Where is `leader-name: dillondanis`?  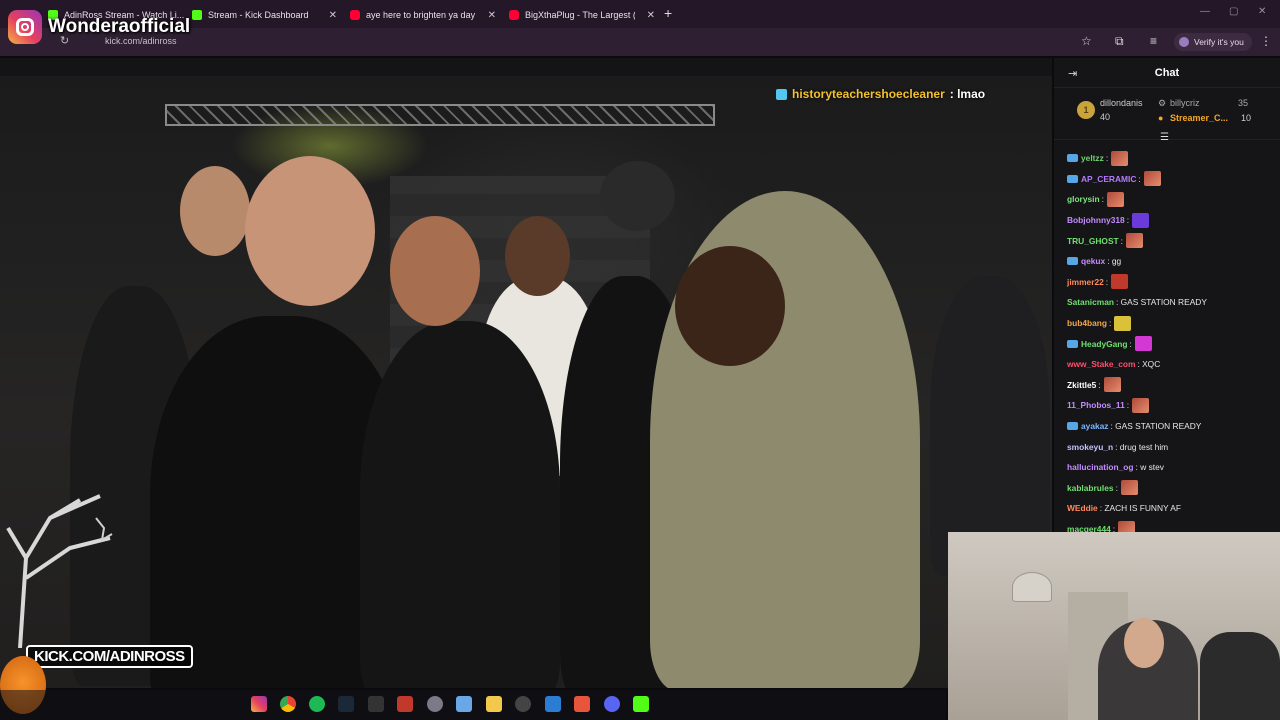 leader-name: dillondanis is located at coordinates (1121, 103).